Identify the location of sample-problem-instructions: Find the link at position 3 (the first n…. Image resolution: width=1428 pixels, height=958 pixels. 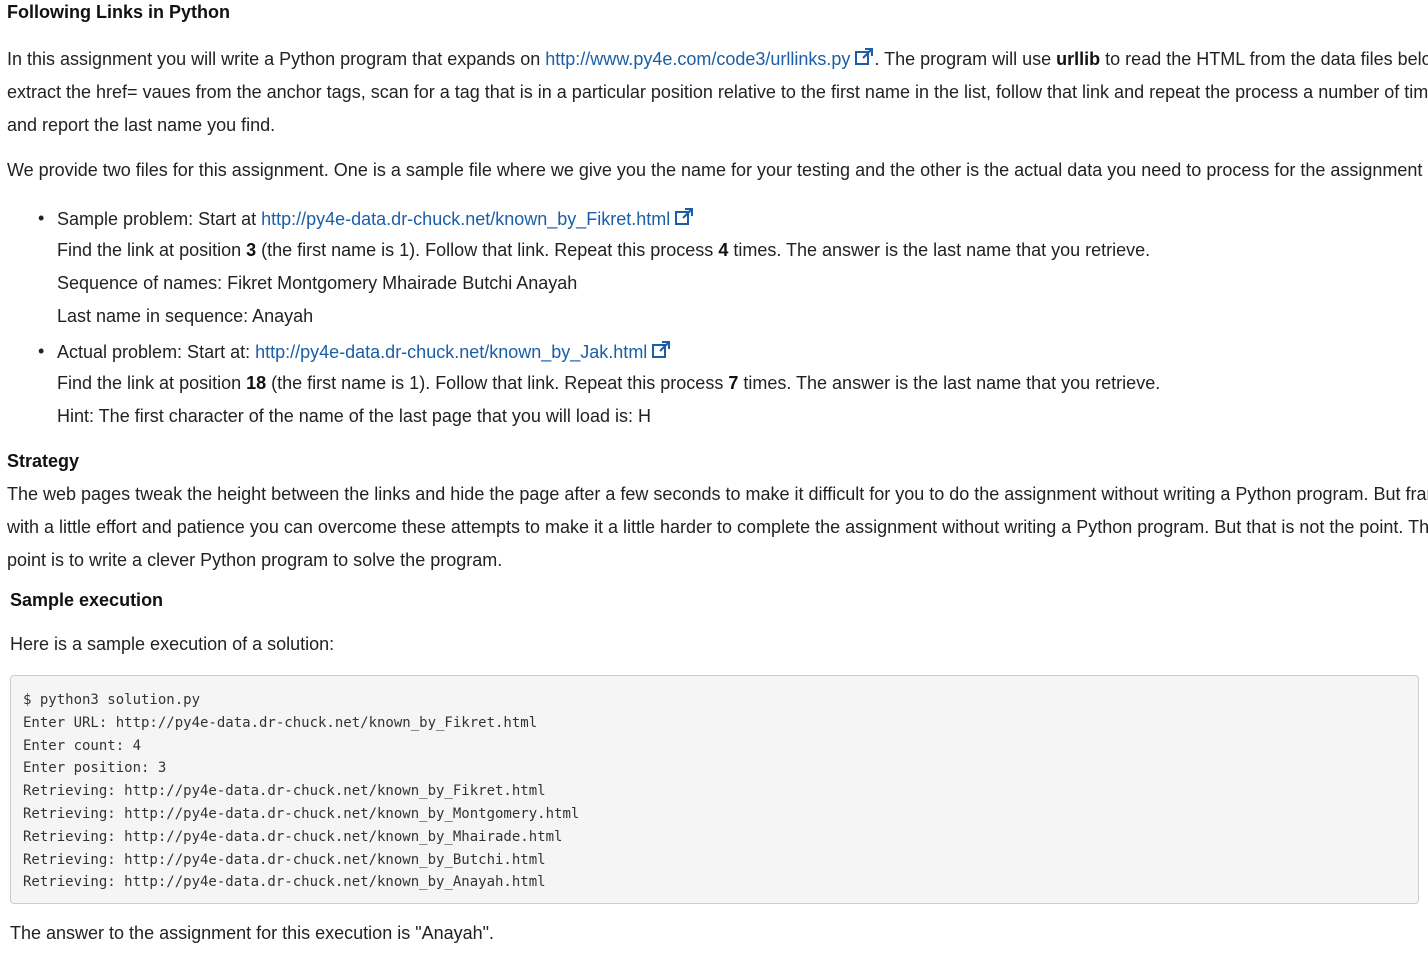
(604, 250).